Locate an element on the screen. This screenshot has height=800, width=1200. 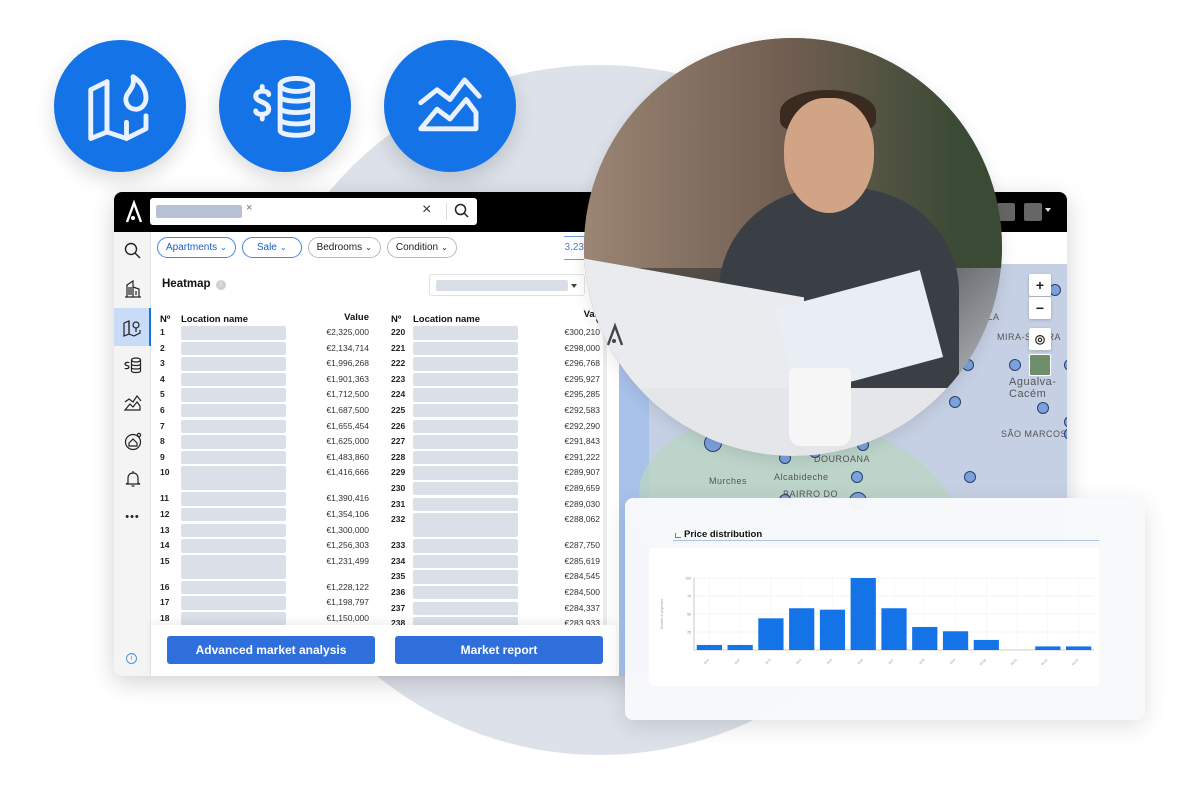
filter-bedrooms: Bedrooms ⌄ is located at coordinates (344, 247).